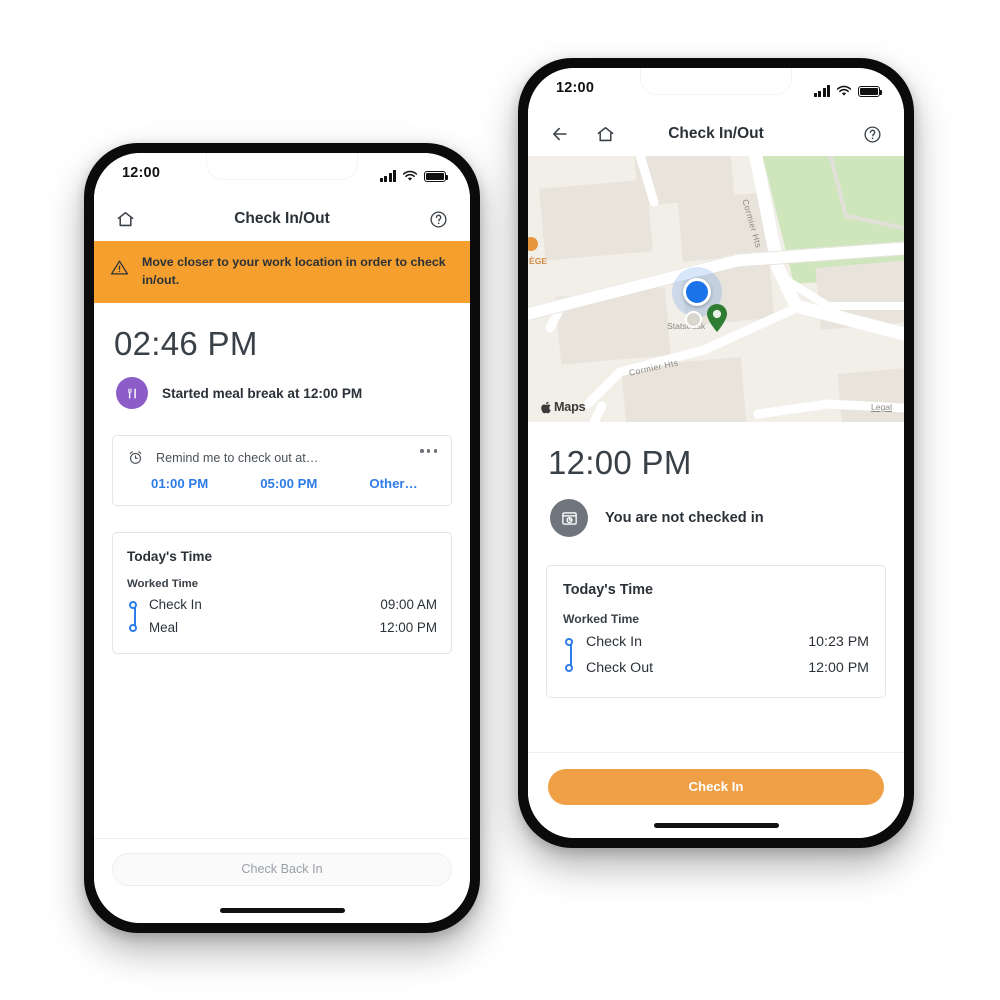 This screenshot has height=1000, width=1000. Describe the element at coordinates (282, 604) in the screenshot. I see `table-row: Check In 09:00 AM` at that location.